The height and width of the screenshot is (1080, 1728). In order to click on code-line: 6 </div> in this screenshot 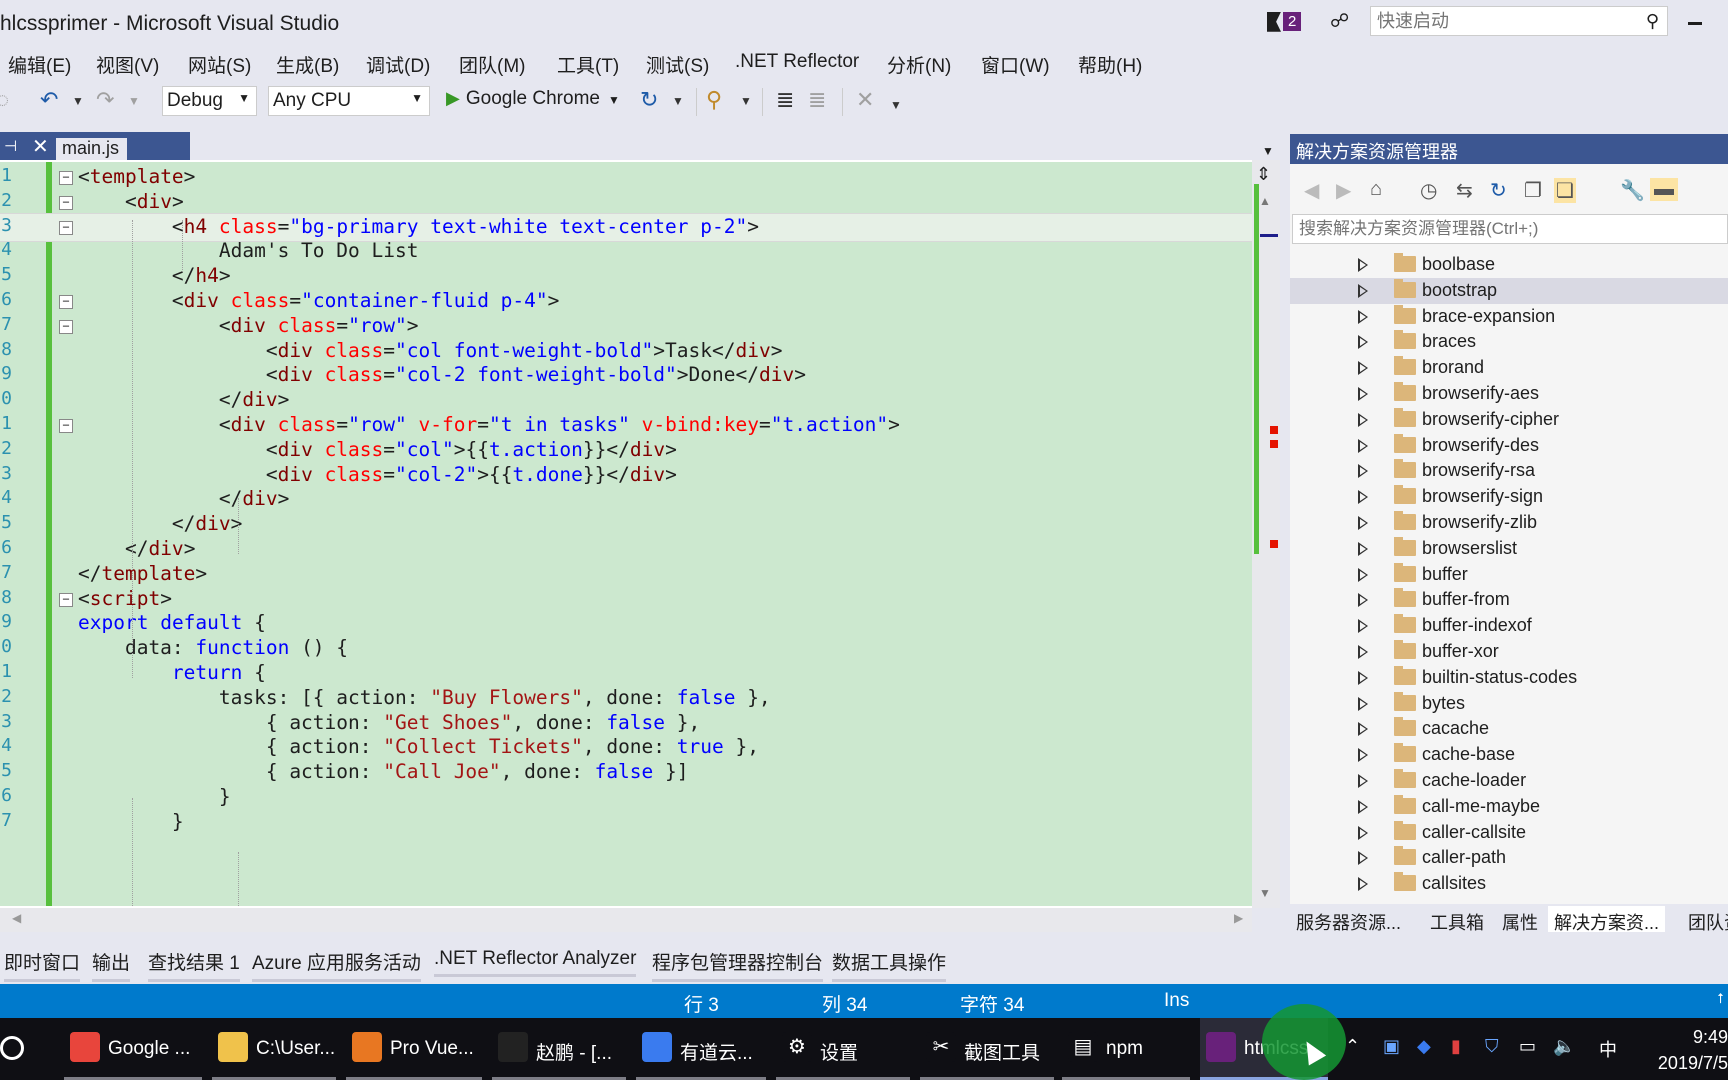, I will do `click(626, 549)`.